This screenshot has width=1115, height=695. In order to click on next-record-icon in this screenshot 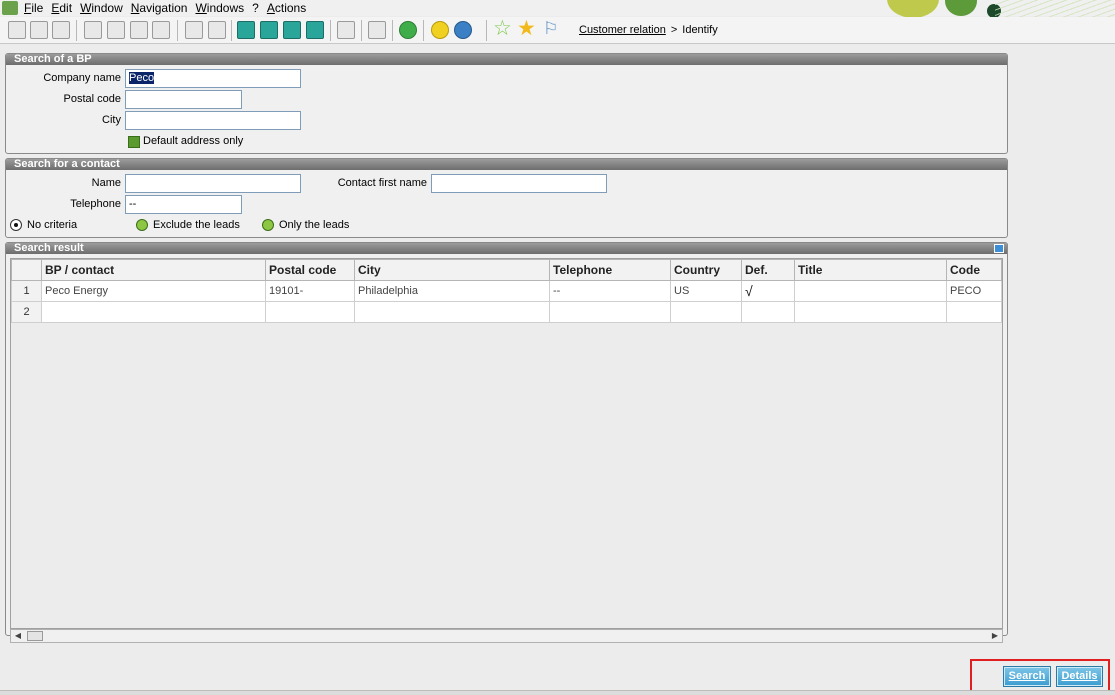, I will do `click(139, 30)`.